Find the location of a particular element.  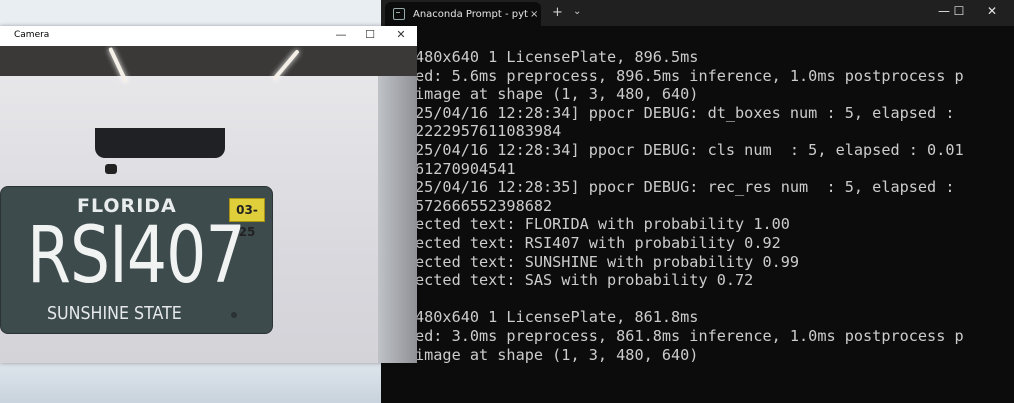

terminal-tab: Anaconda Prompt - python li × is located at coordinates (463, 14).